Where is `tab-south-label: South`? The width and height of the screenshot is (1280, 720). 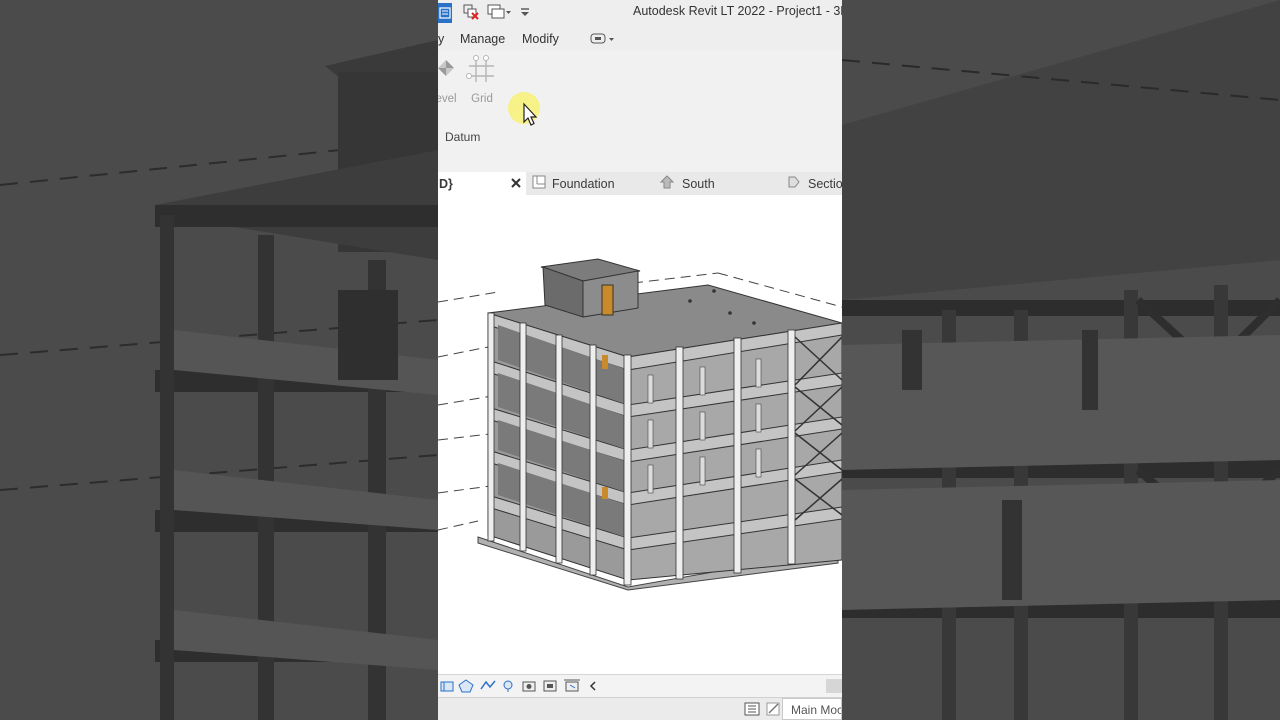
tab-south-label: South is located at coordinates (698, 183).